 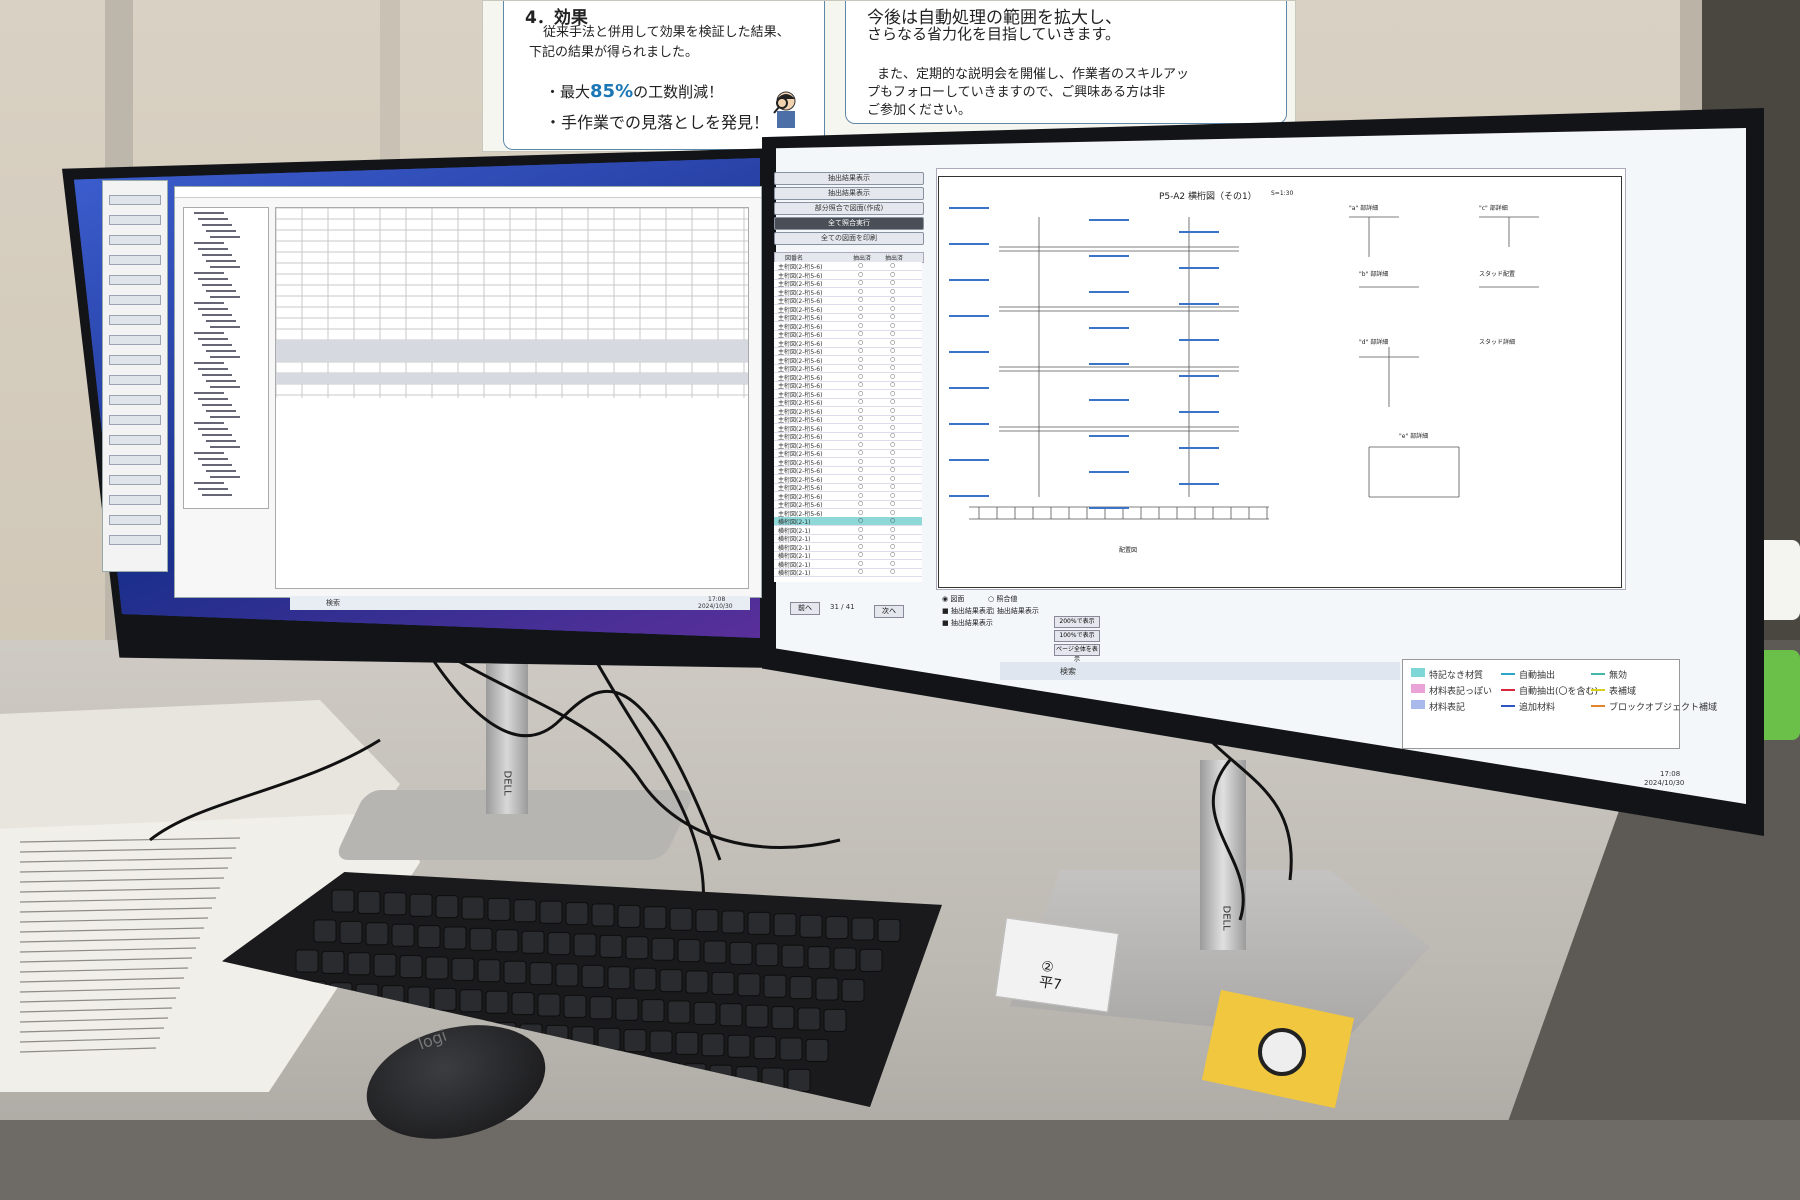 I want to click on zoom-fit-button: ページ全体を表示, so click(x=1077, y=653).